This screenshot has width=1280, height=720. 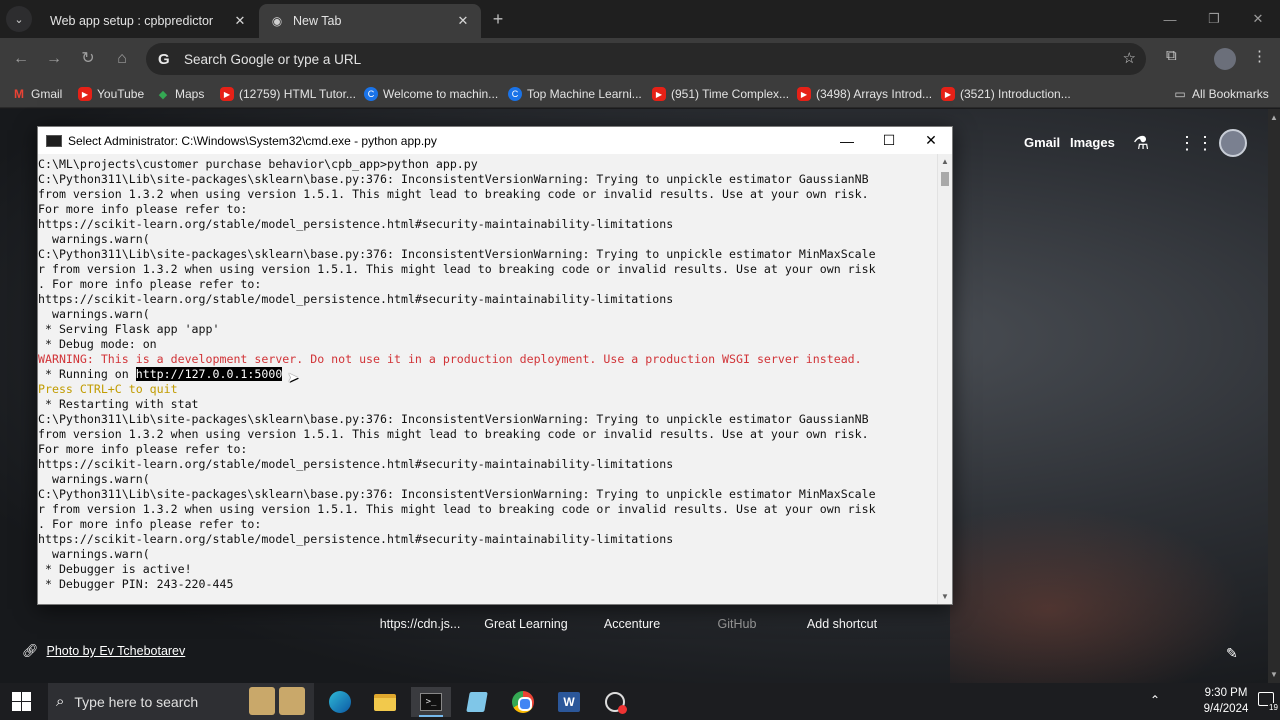 I want to click on clock-date: 9/4/2024, so click(x=1226, y=709).